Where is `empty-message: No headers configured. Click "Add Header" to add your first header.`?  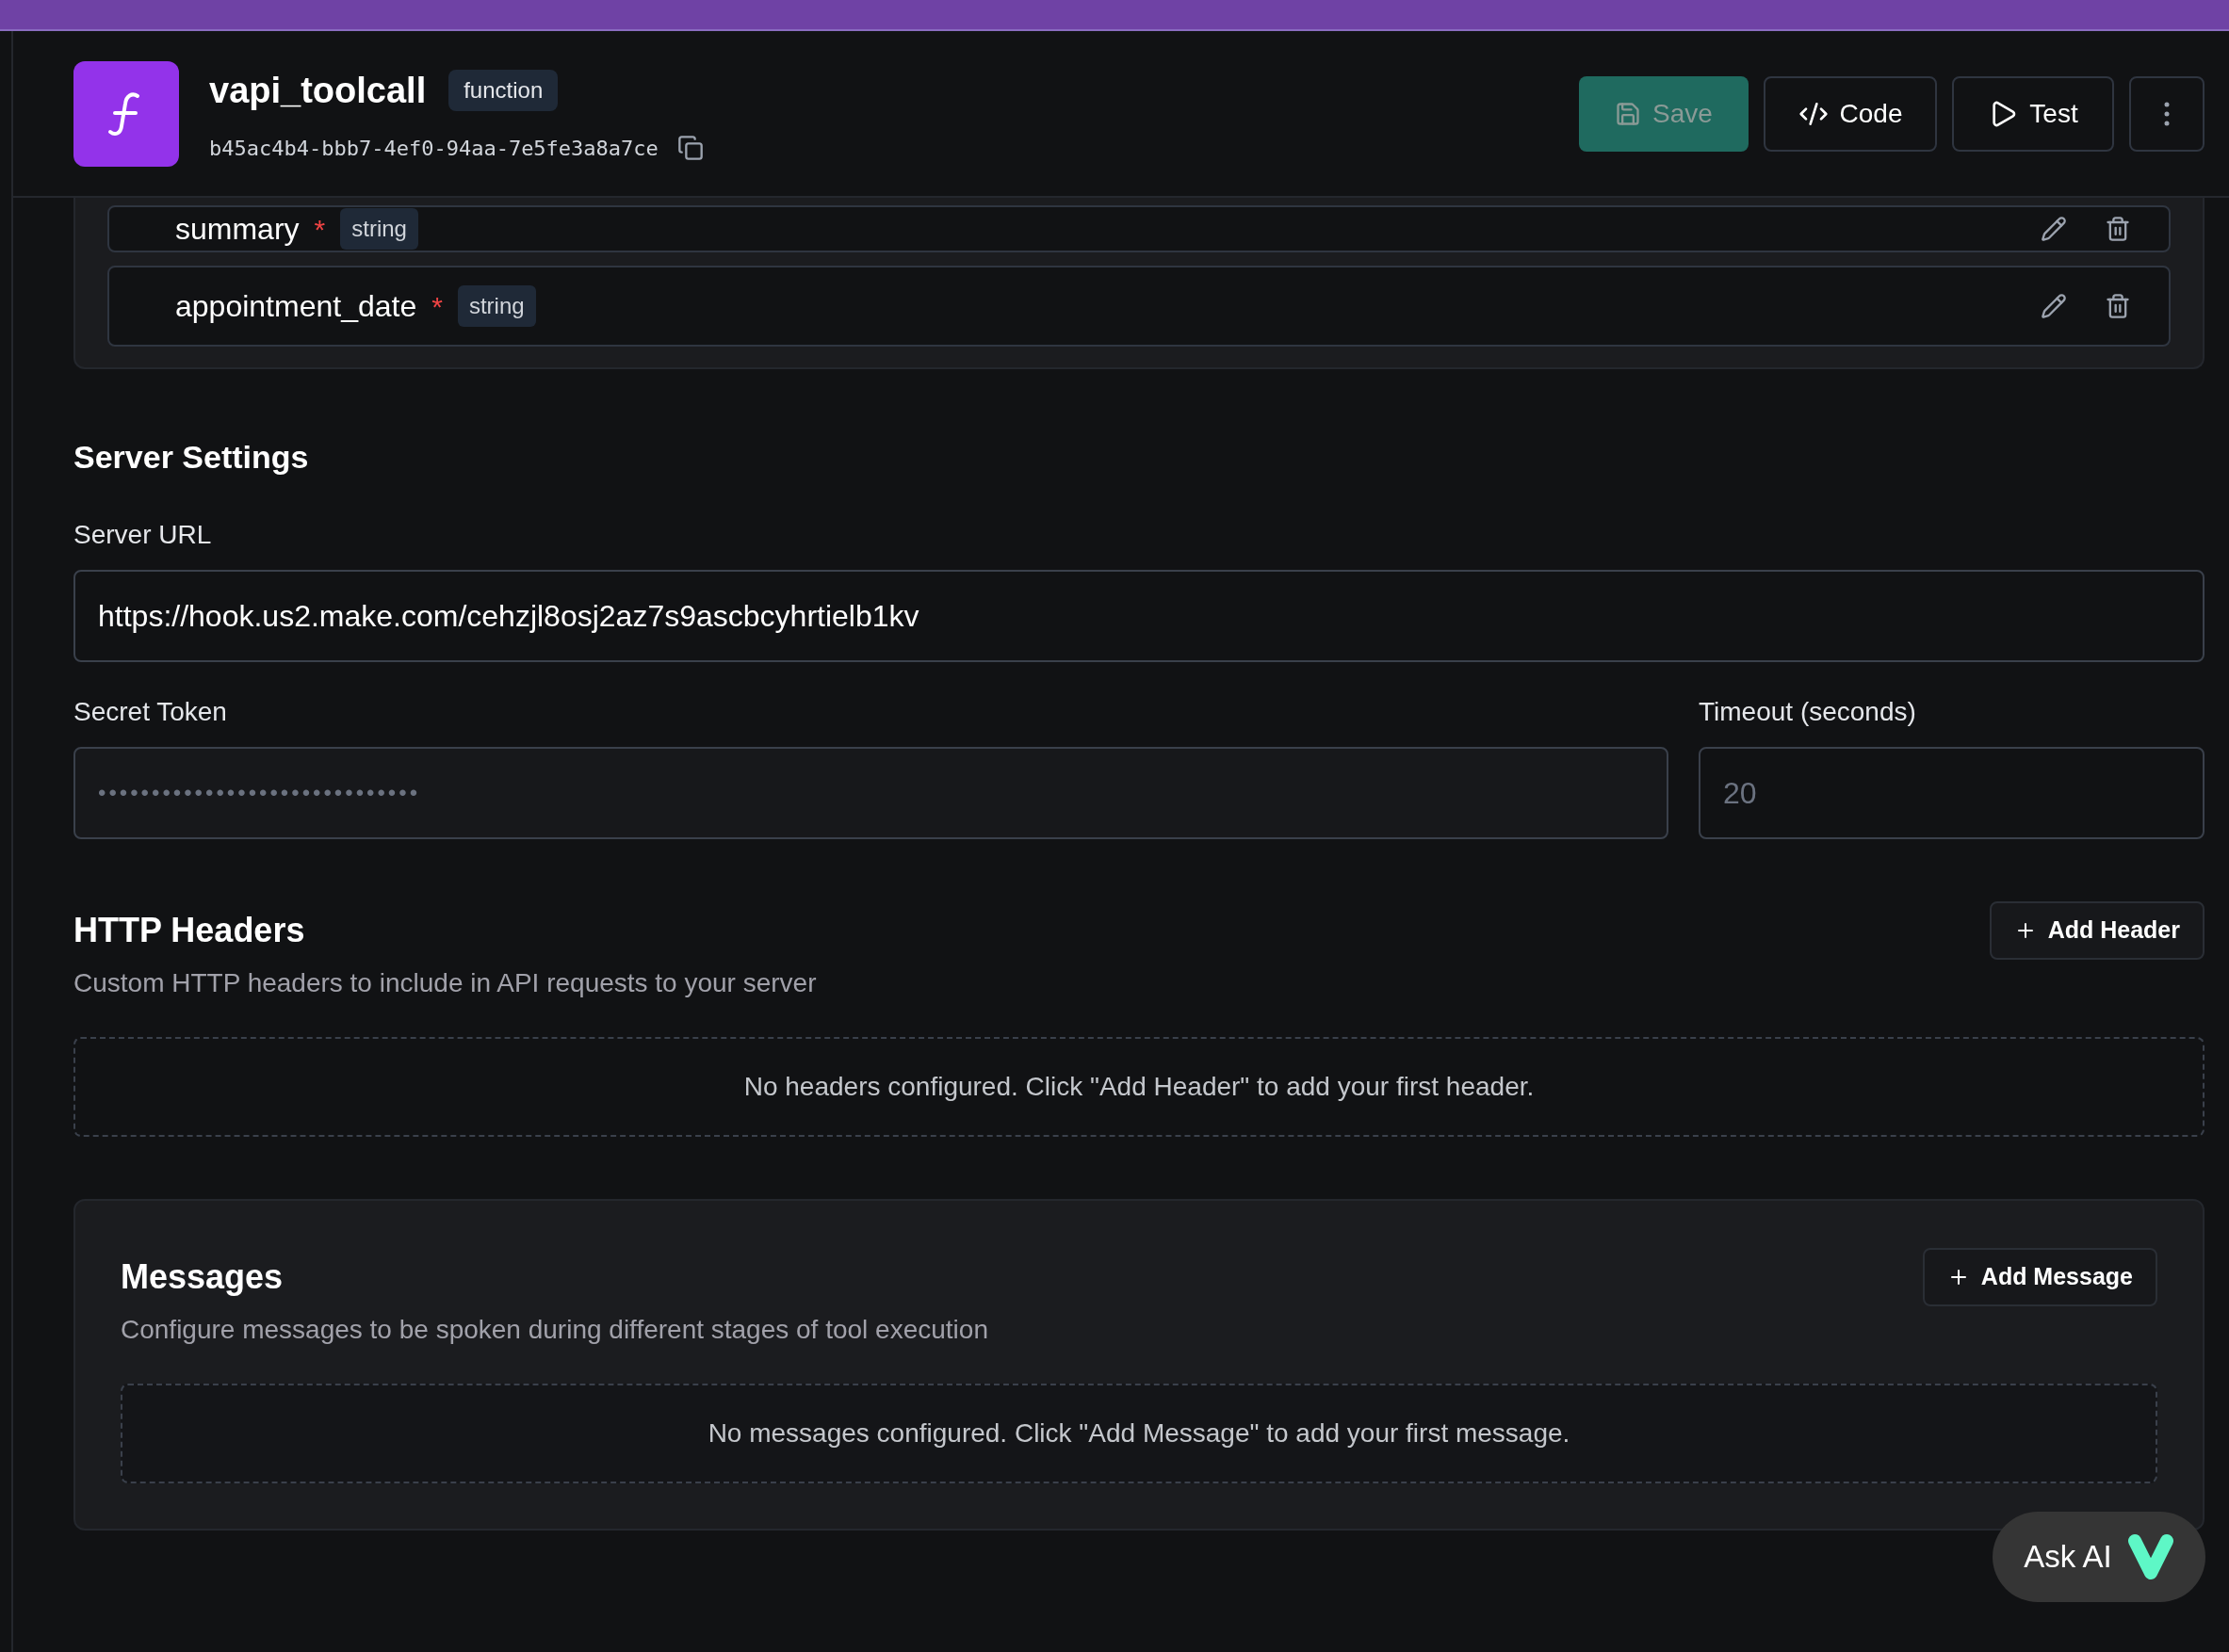
empty-message: No headers configured. Click "Add Header" to add your first header. is located at coordinates (1139, 1087).